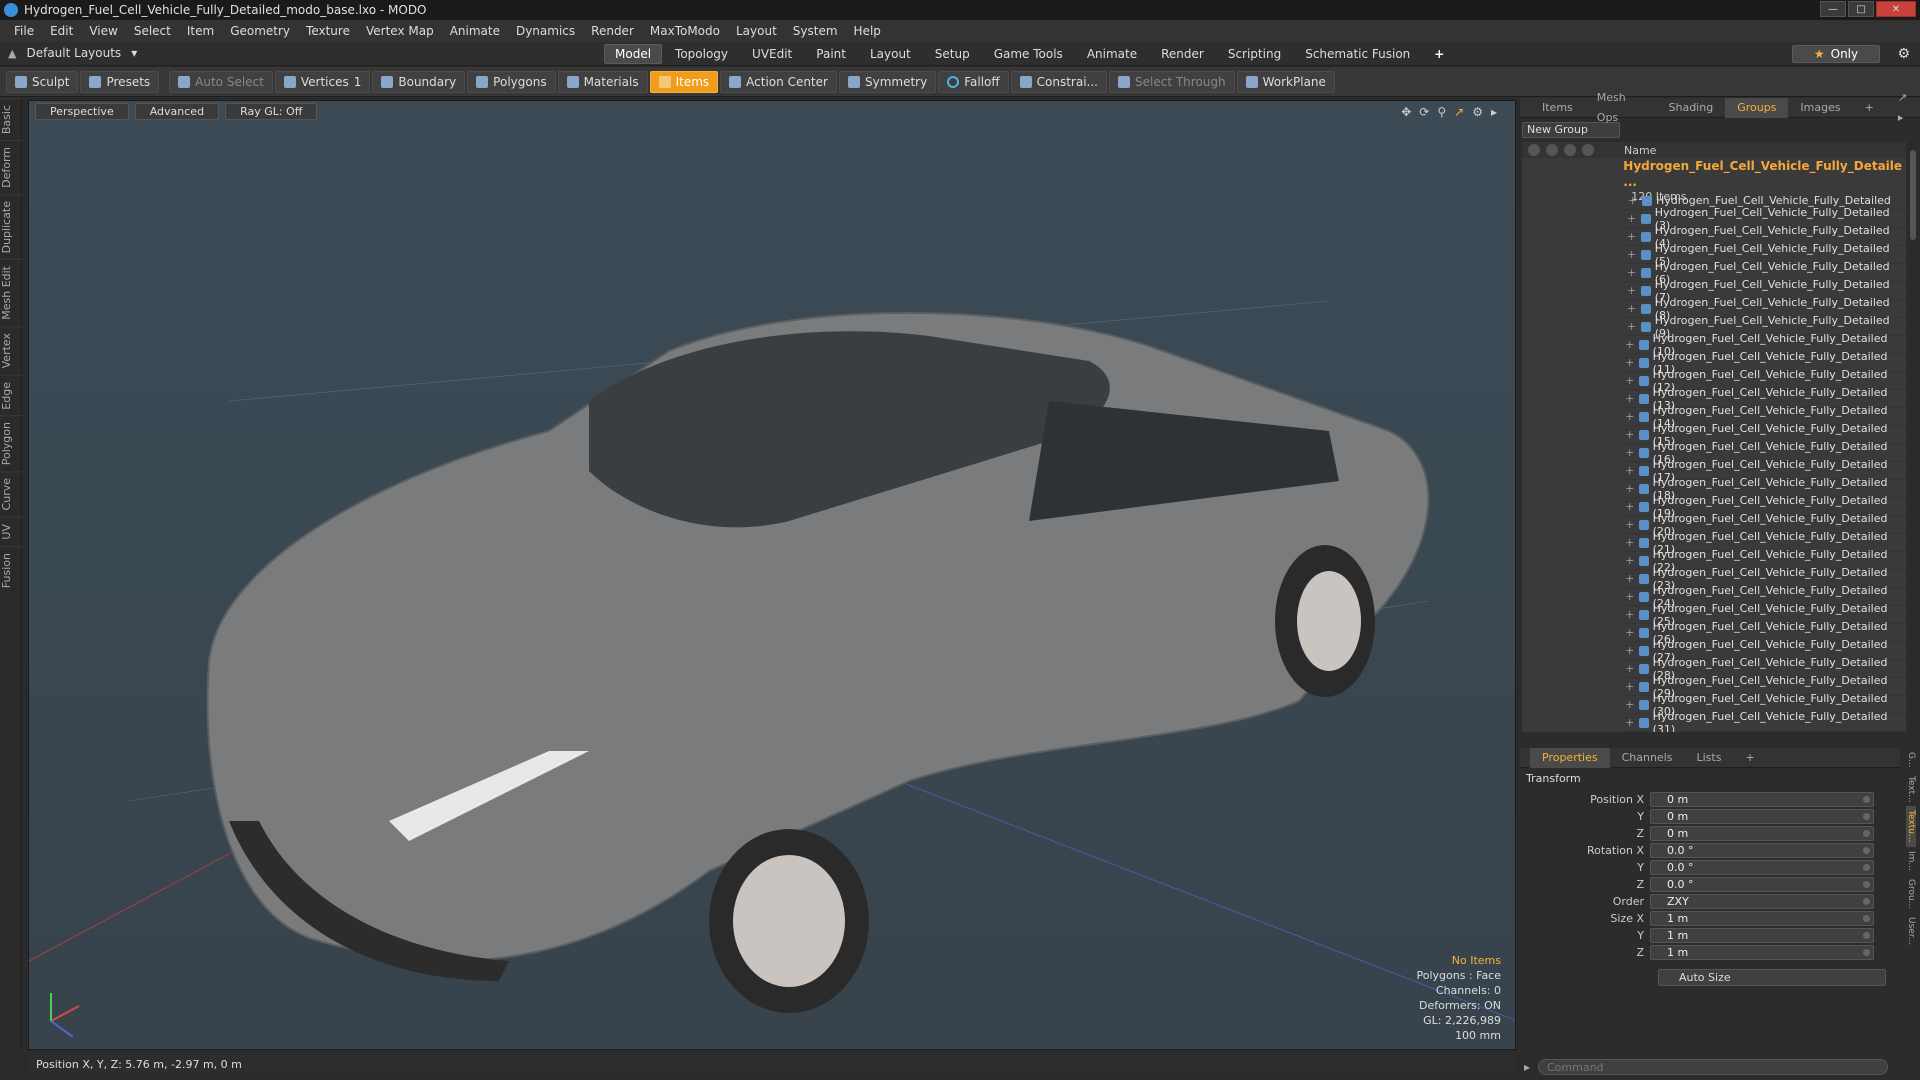  What do you see at coordinates (322, 81) in the screenshot?
I see `vertices-button: Vertices 1` at bounding box center [322, 81].